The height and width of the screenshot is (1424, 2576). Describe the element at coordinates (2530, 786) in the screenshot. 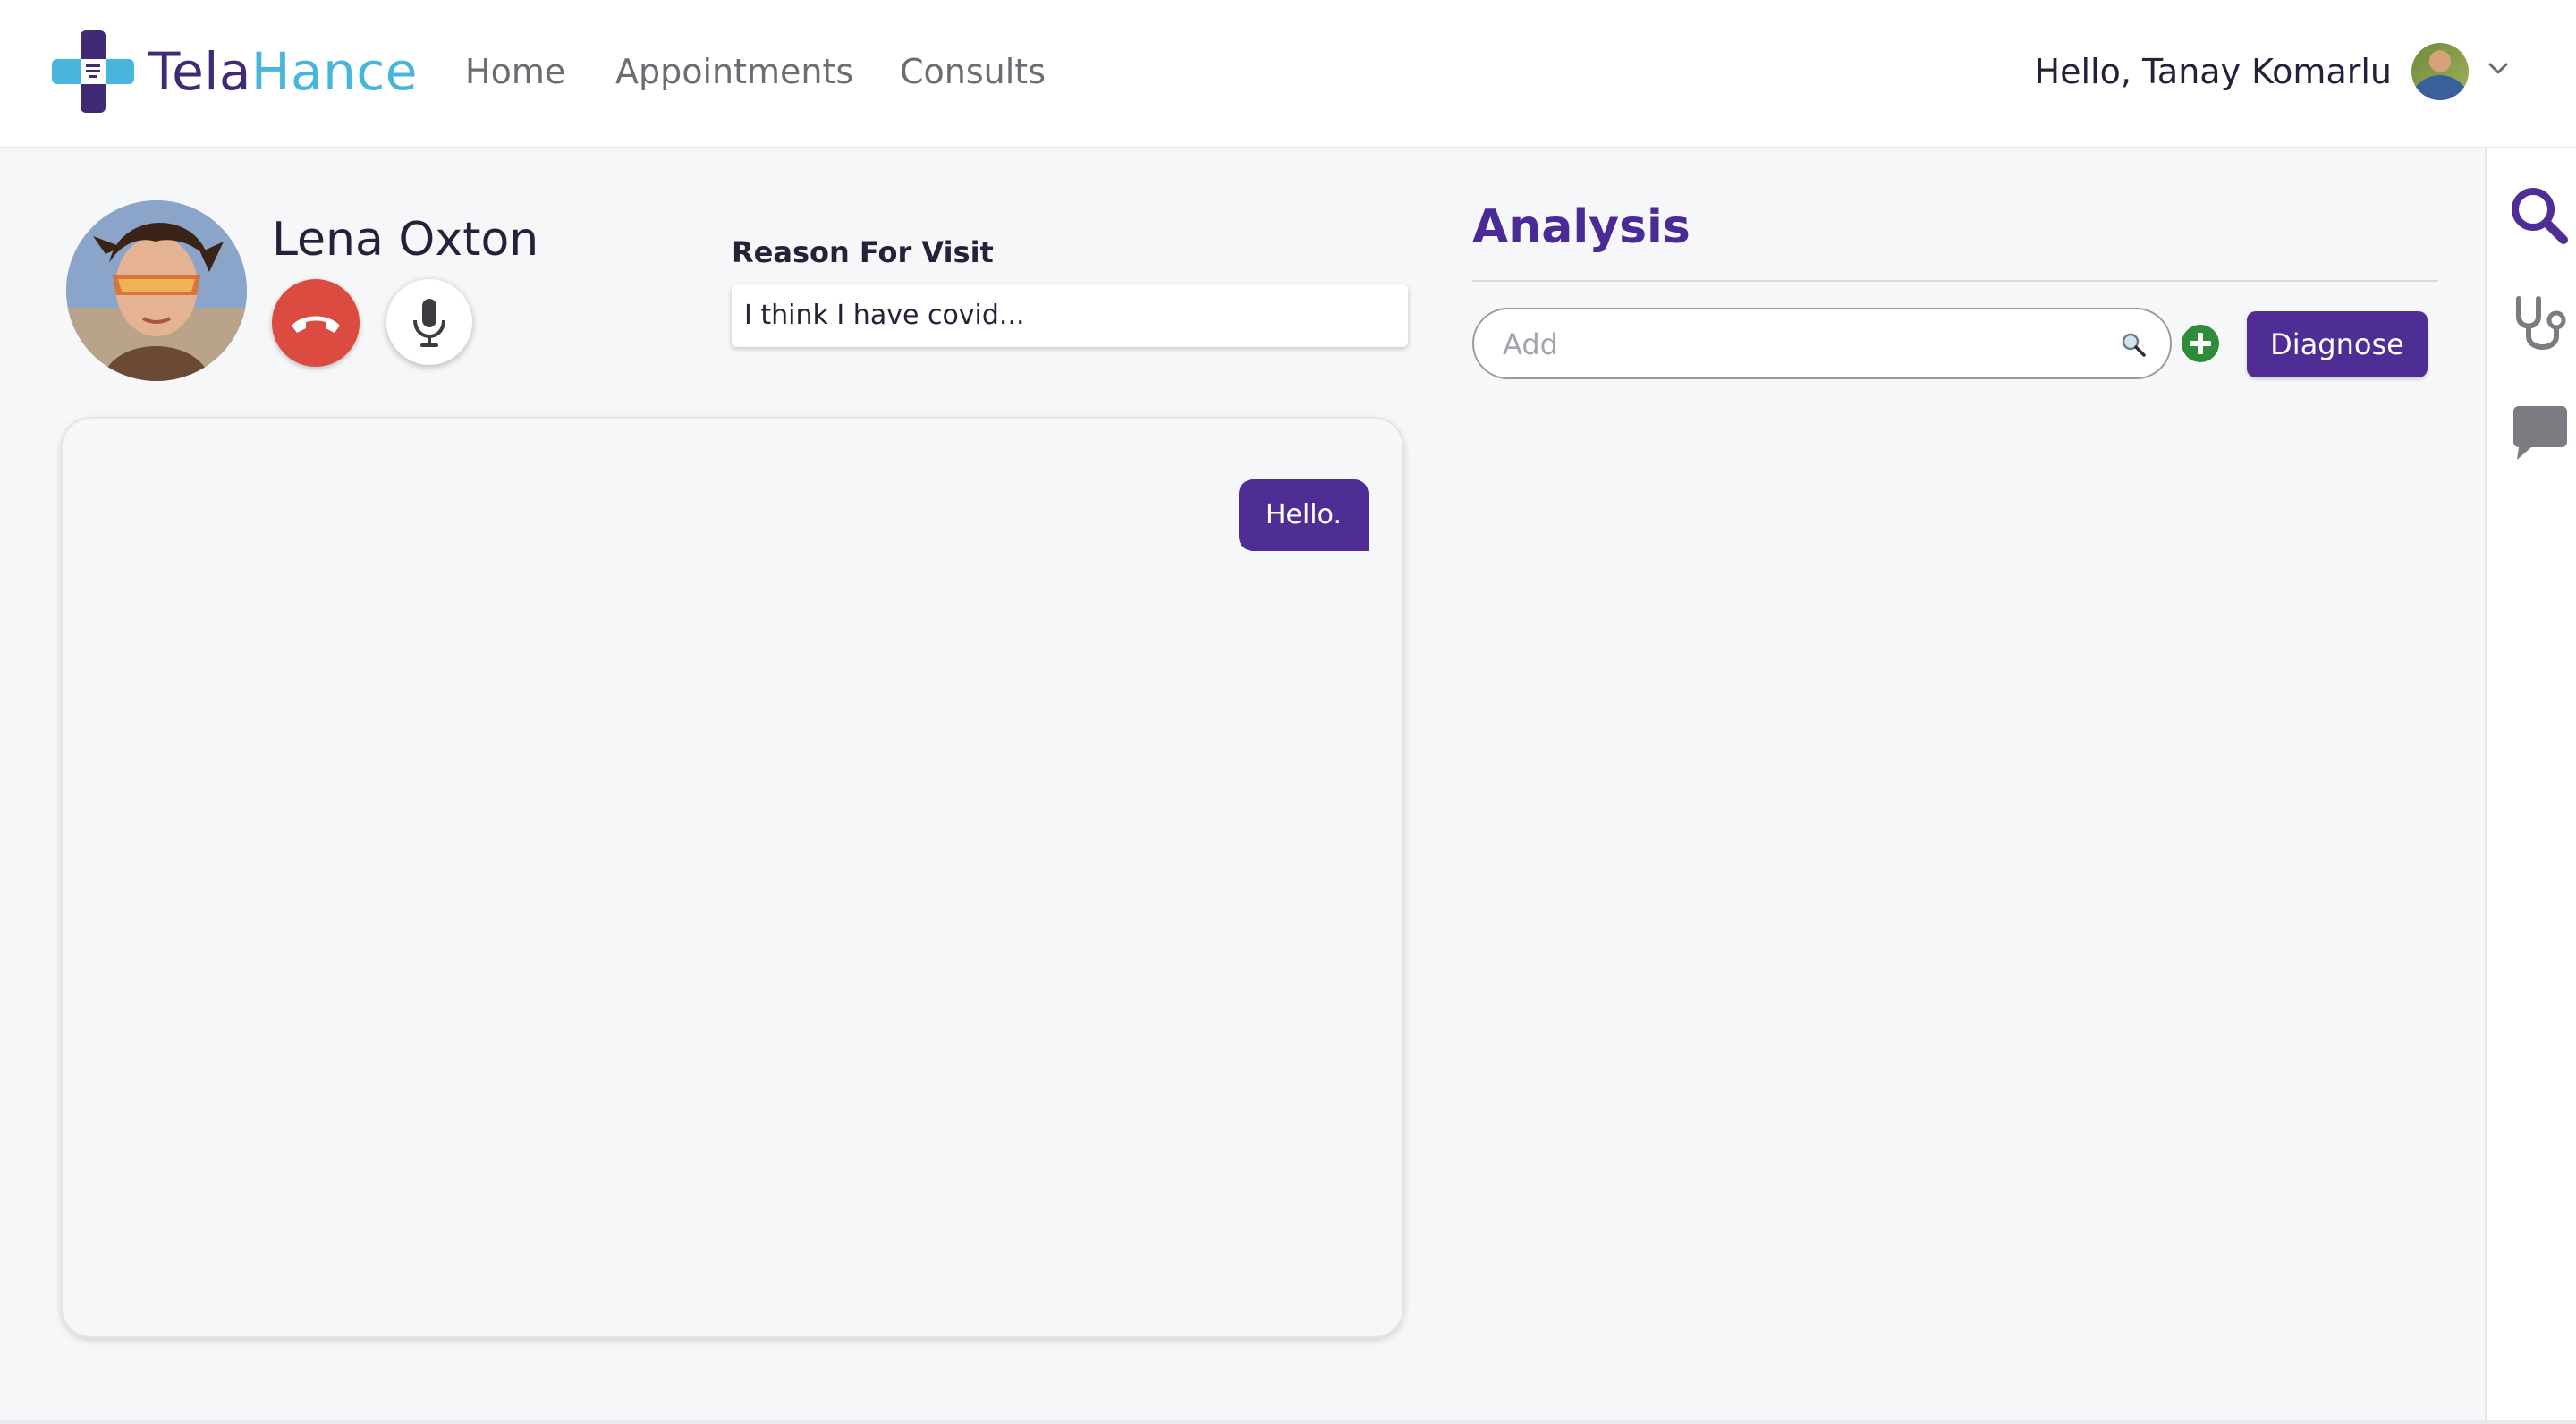

I see `right-tool-rail` at that location.